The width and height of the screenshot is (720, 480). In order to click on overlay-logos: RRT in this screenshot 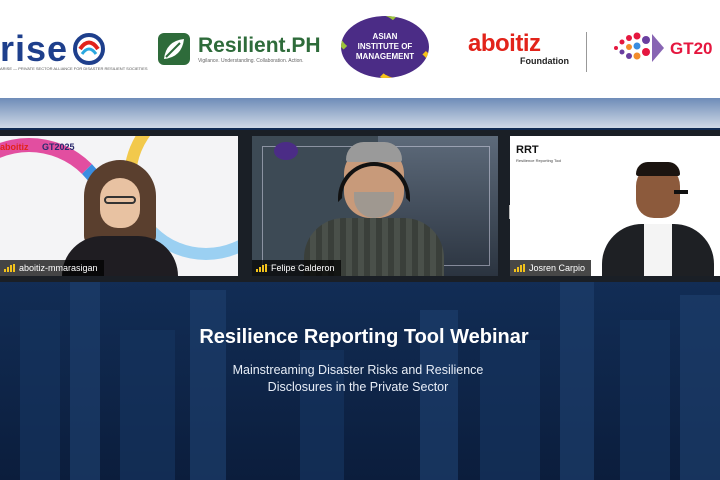, I will do `click(527, 150)`.